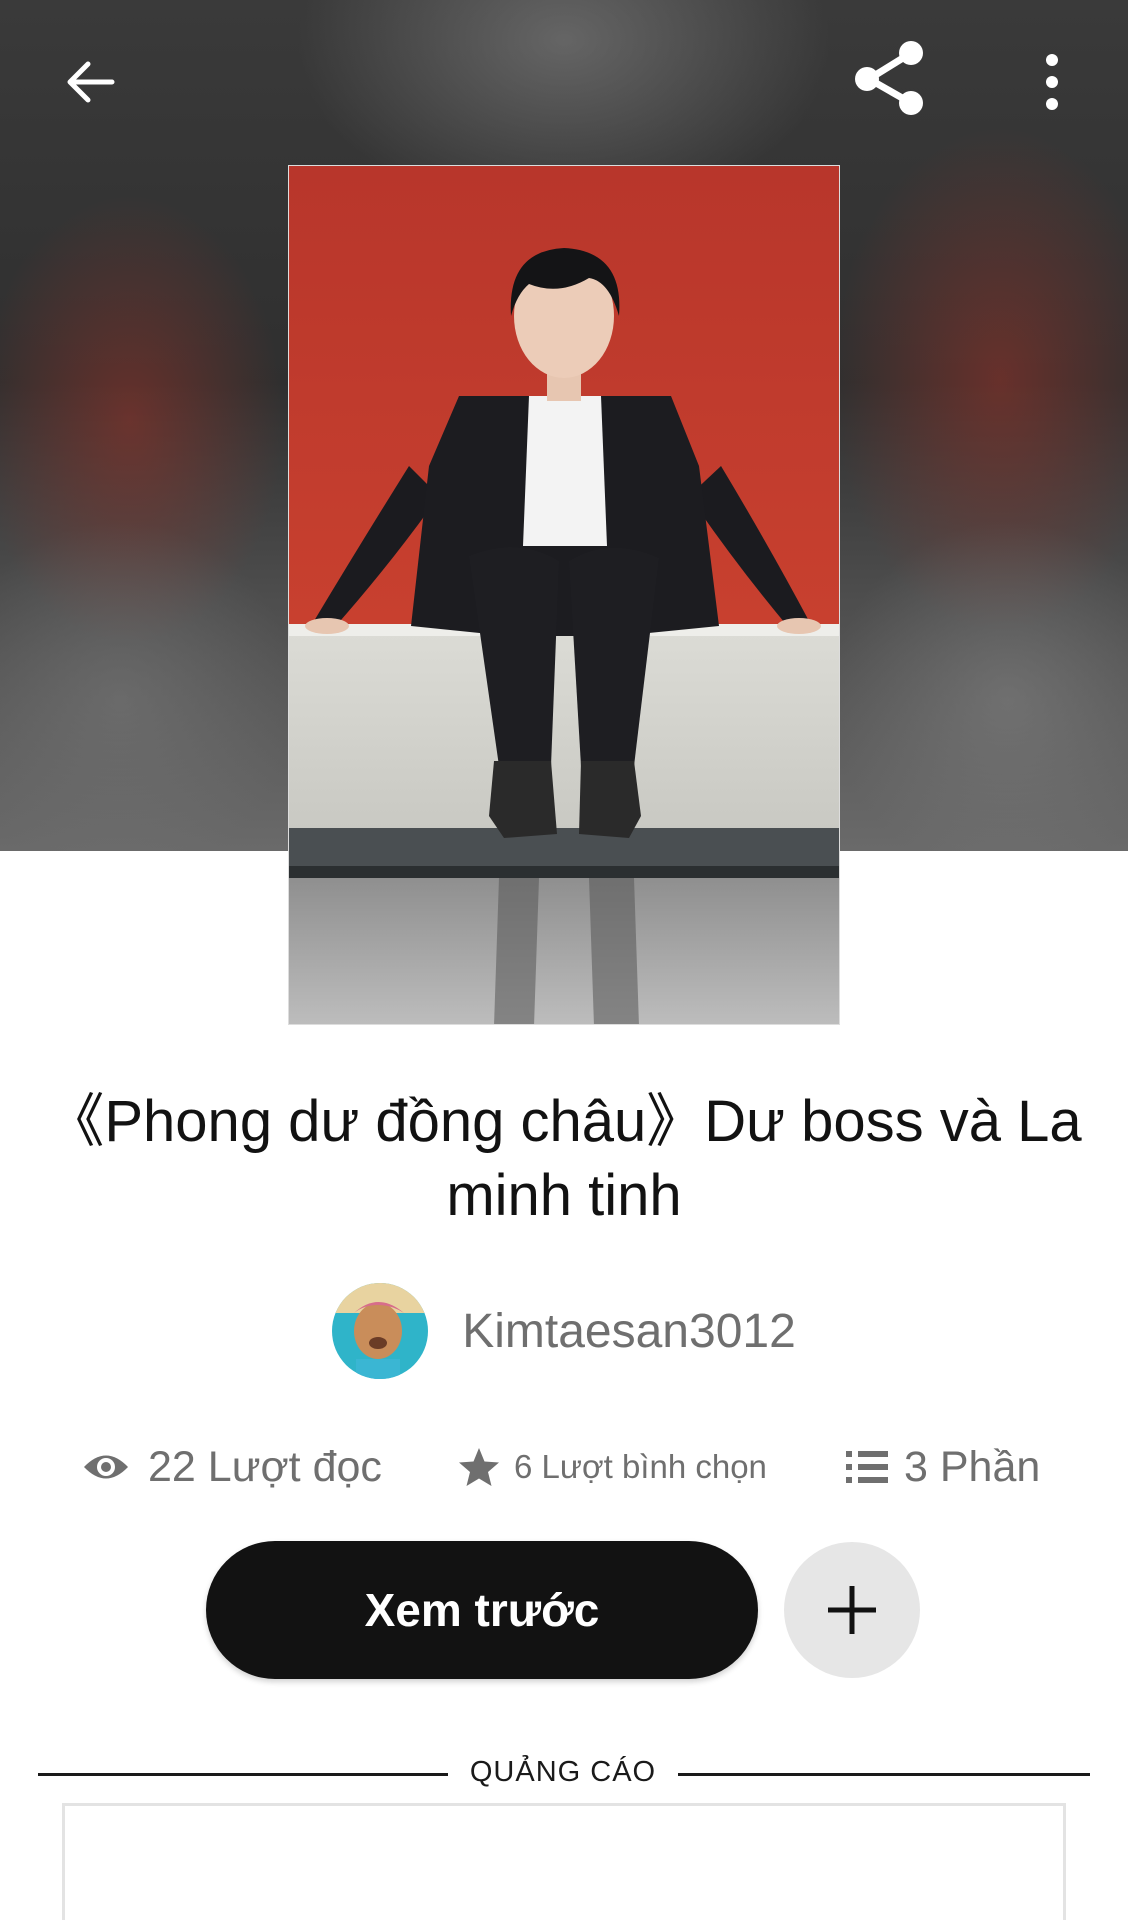 Image resolution: width=1128 pixels, height=1920 pixels. I want to click on eye-icon, so click(106, 1467).